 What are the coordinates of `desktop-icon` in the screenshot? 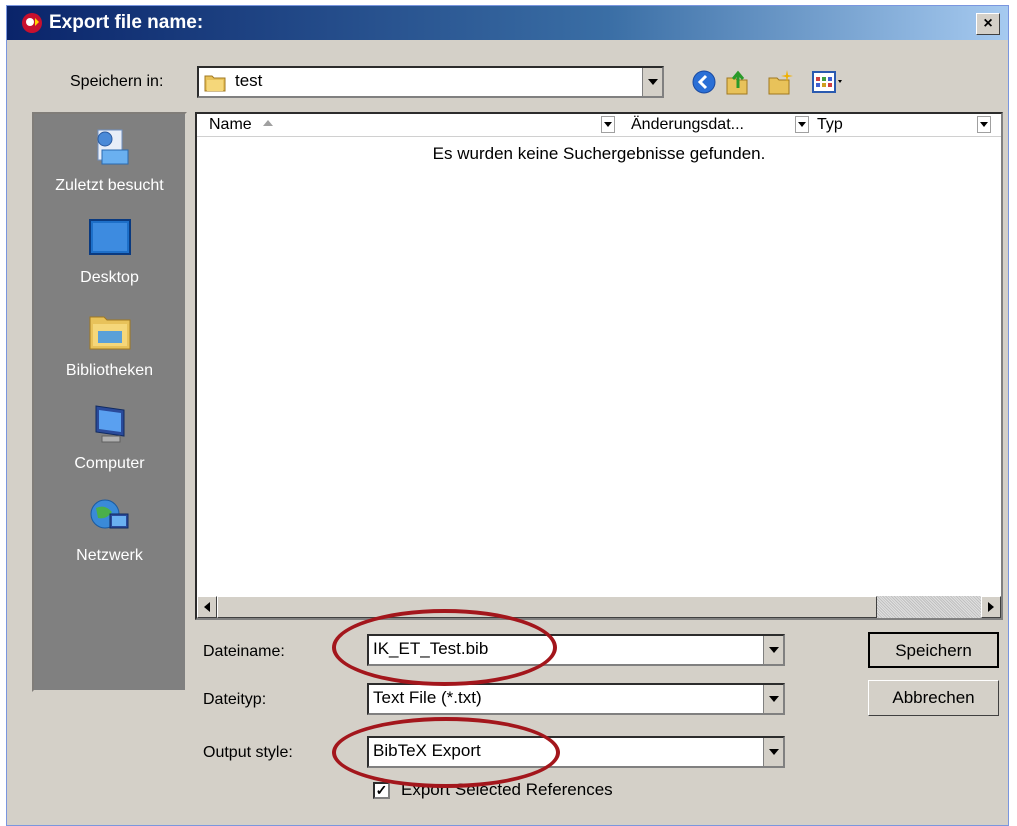 It's located at (109, 237).